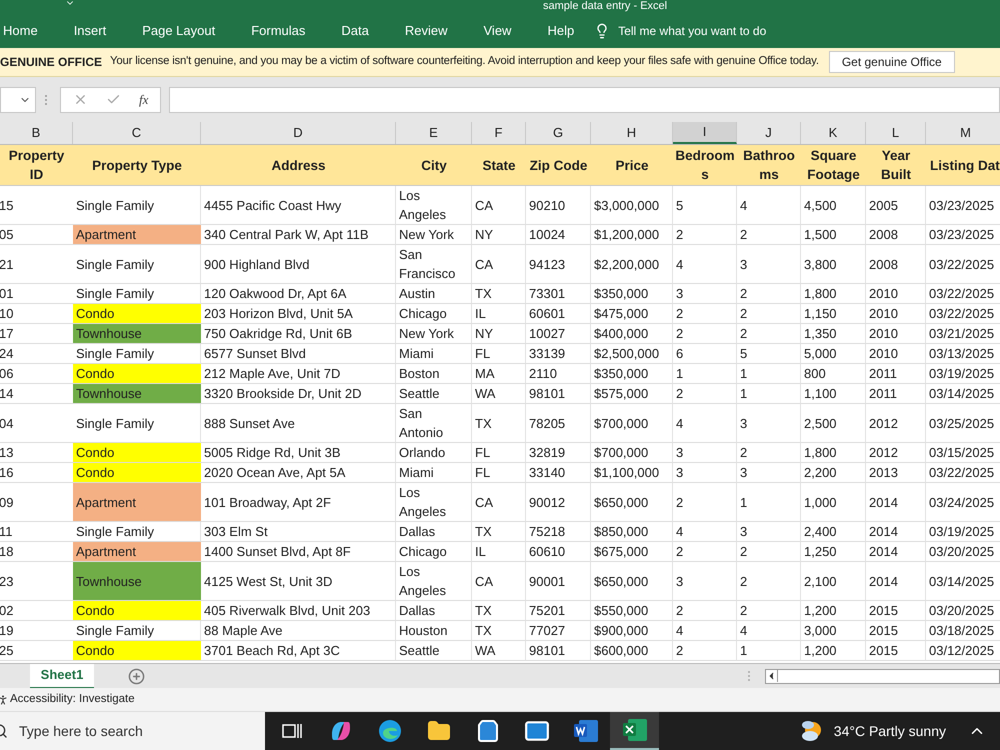 The width and height of the screenshot is (1000, 750). I want to click on table-cell: 03/14/2025, so click(963, 581).